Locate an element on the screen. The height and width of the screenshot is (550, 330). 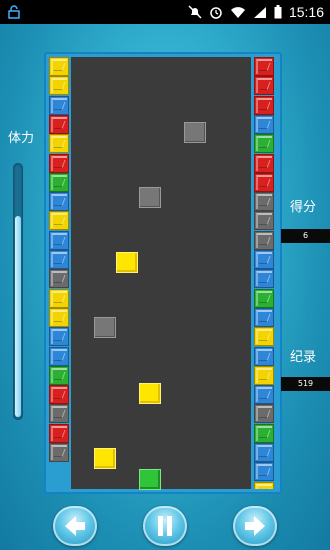
stamina-bar is located at coordinates (18, 291).